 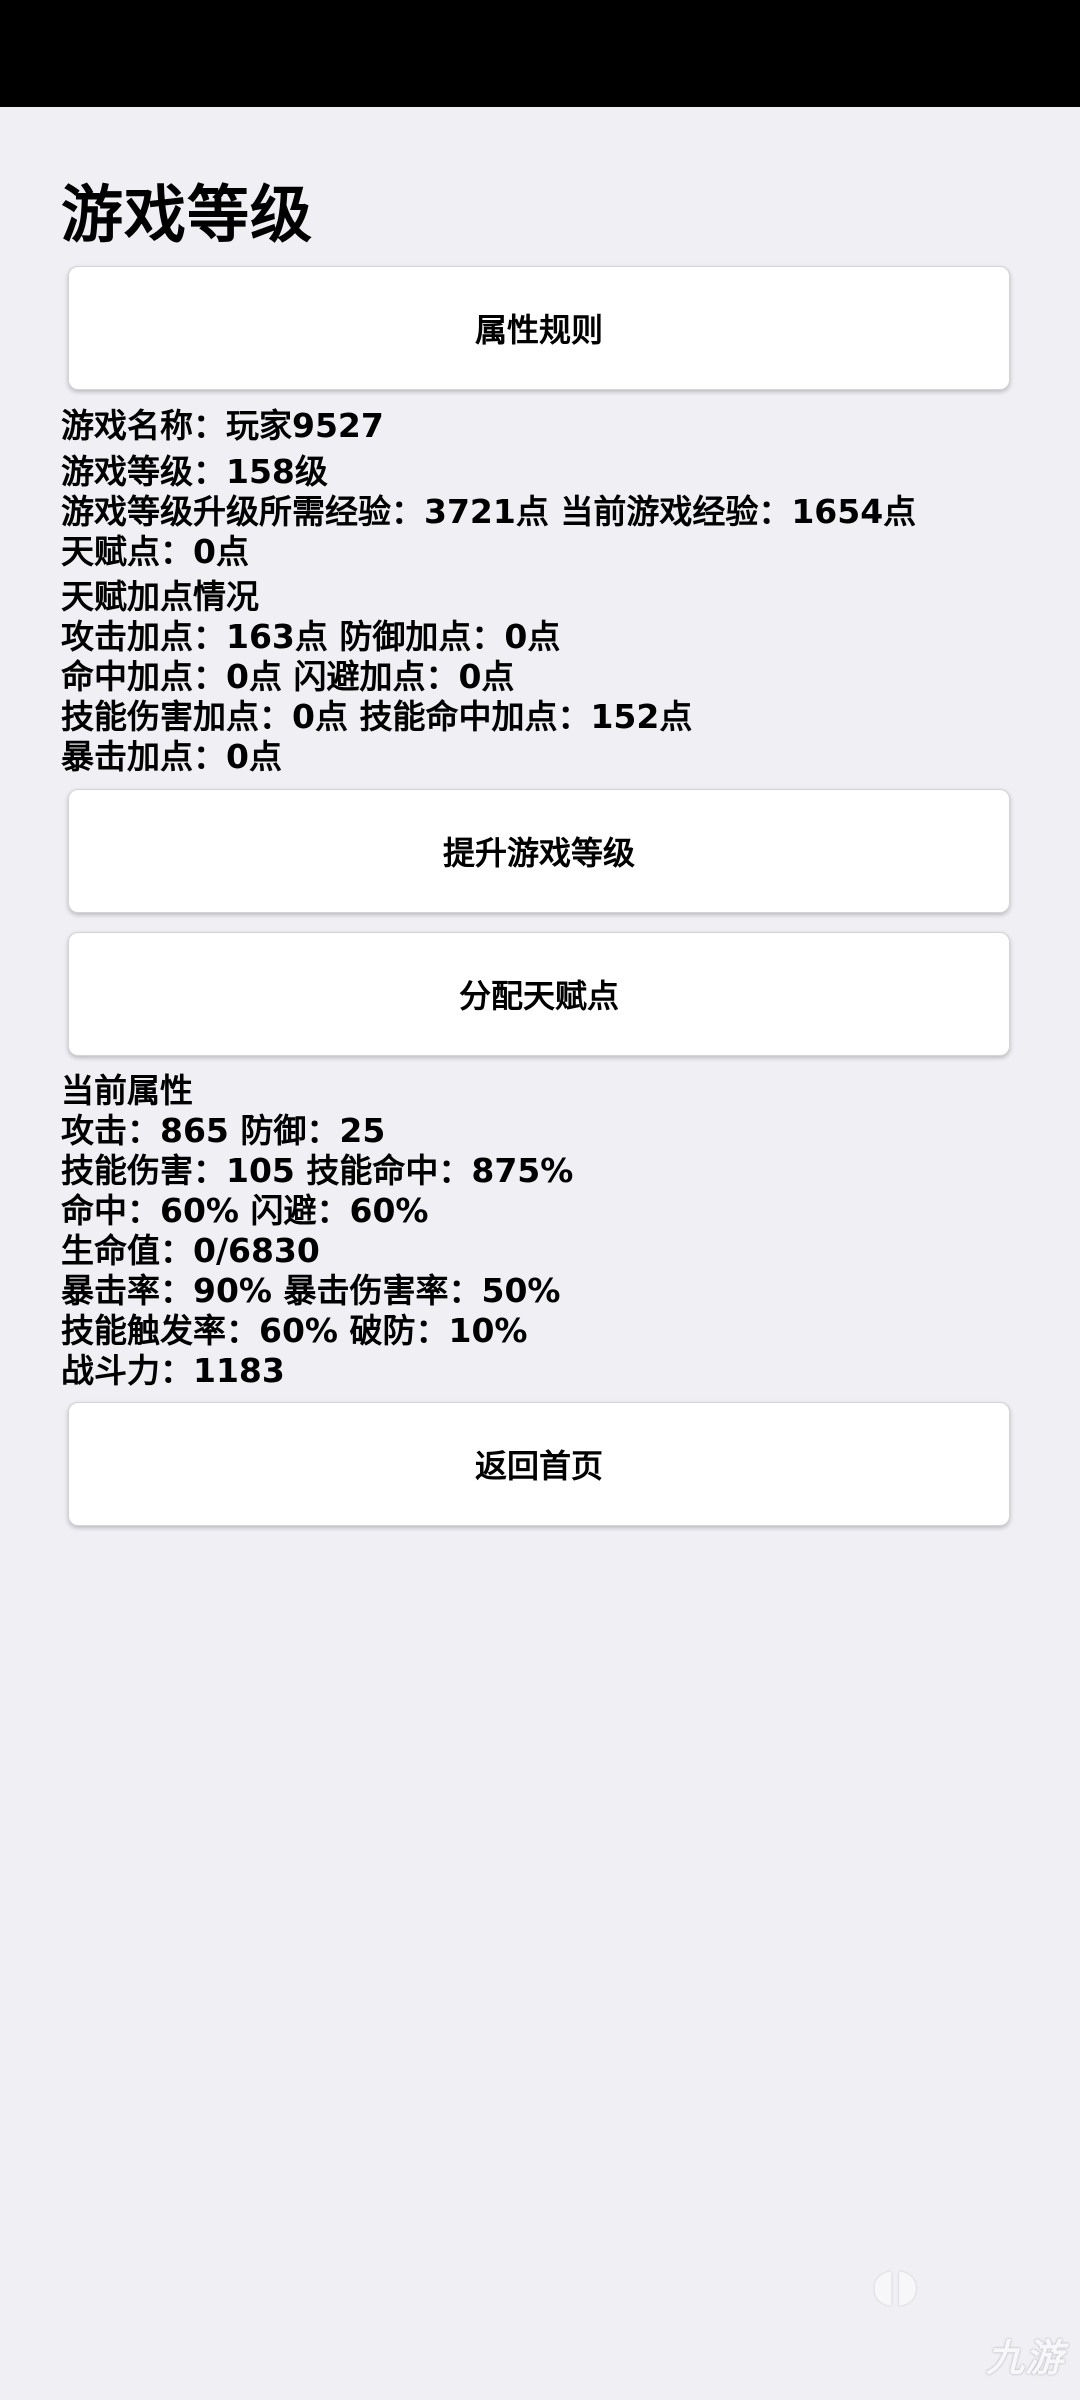 What do you see at coordinates (311, 636) in the screenshot?
I see `attack-defense-points-line: 攻击加点：163点 防御加点：0点` at bounding box center [311, 636].